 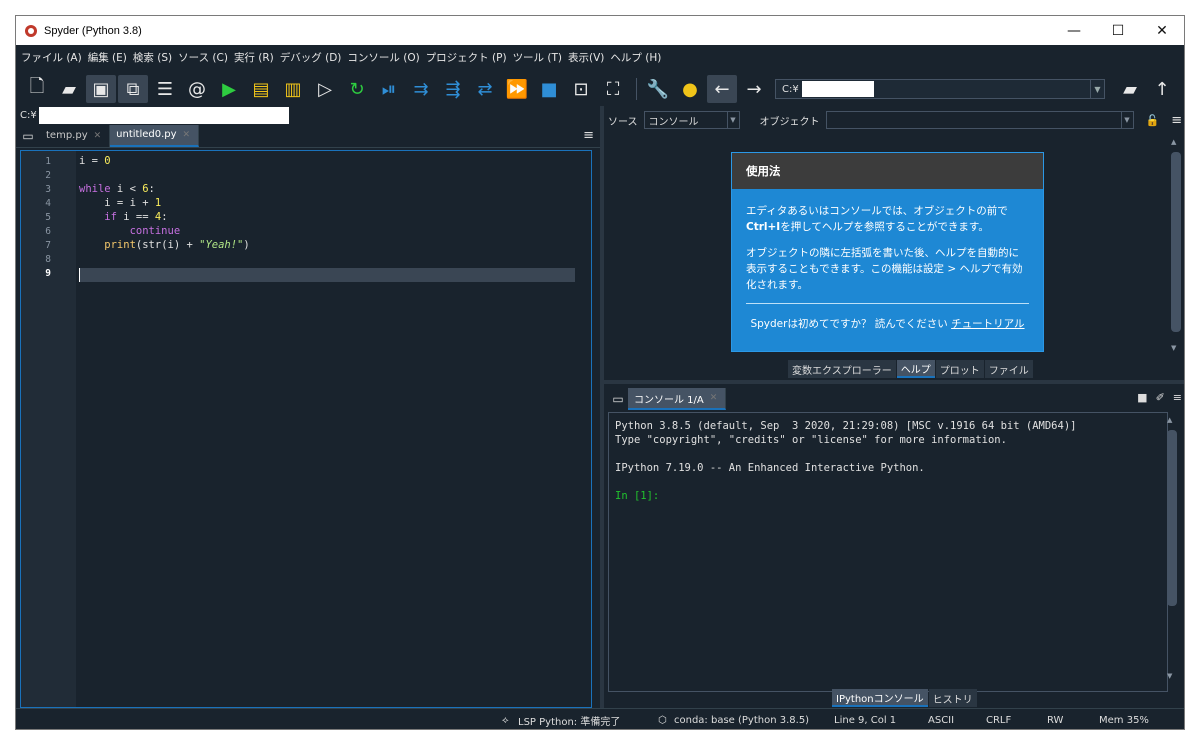 What do you see at coordinates (48, 217) in the screenshot?
I see `line-number: 5` at bounding box center [48, 217].